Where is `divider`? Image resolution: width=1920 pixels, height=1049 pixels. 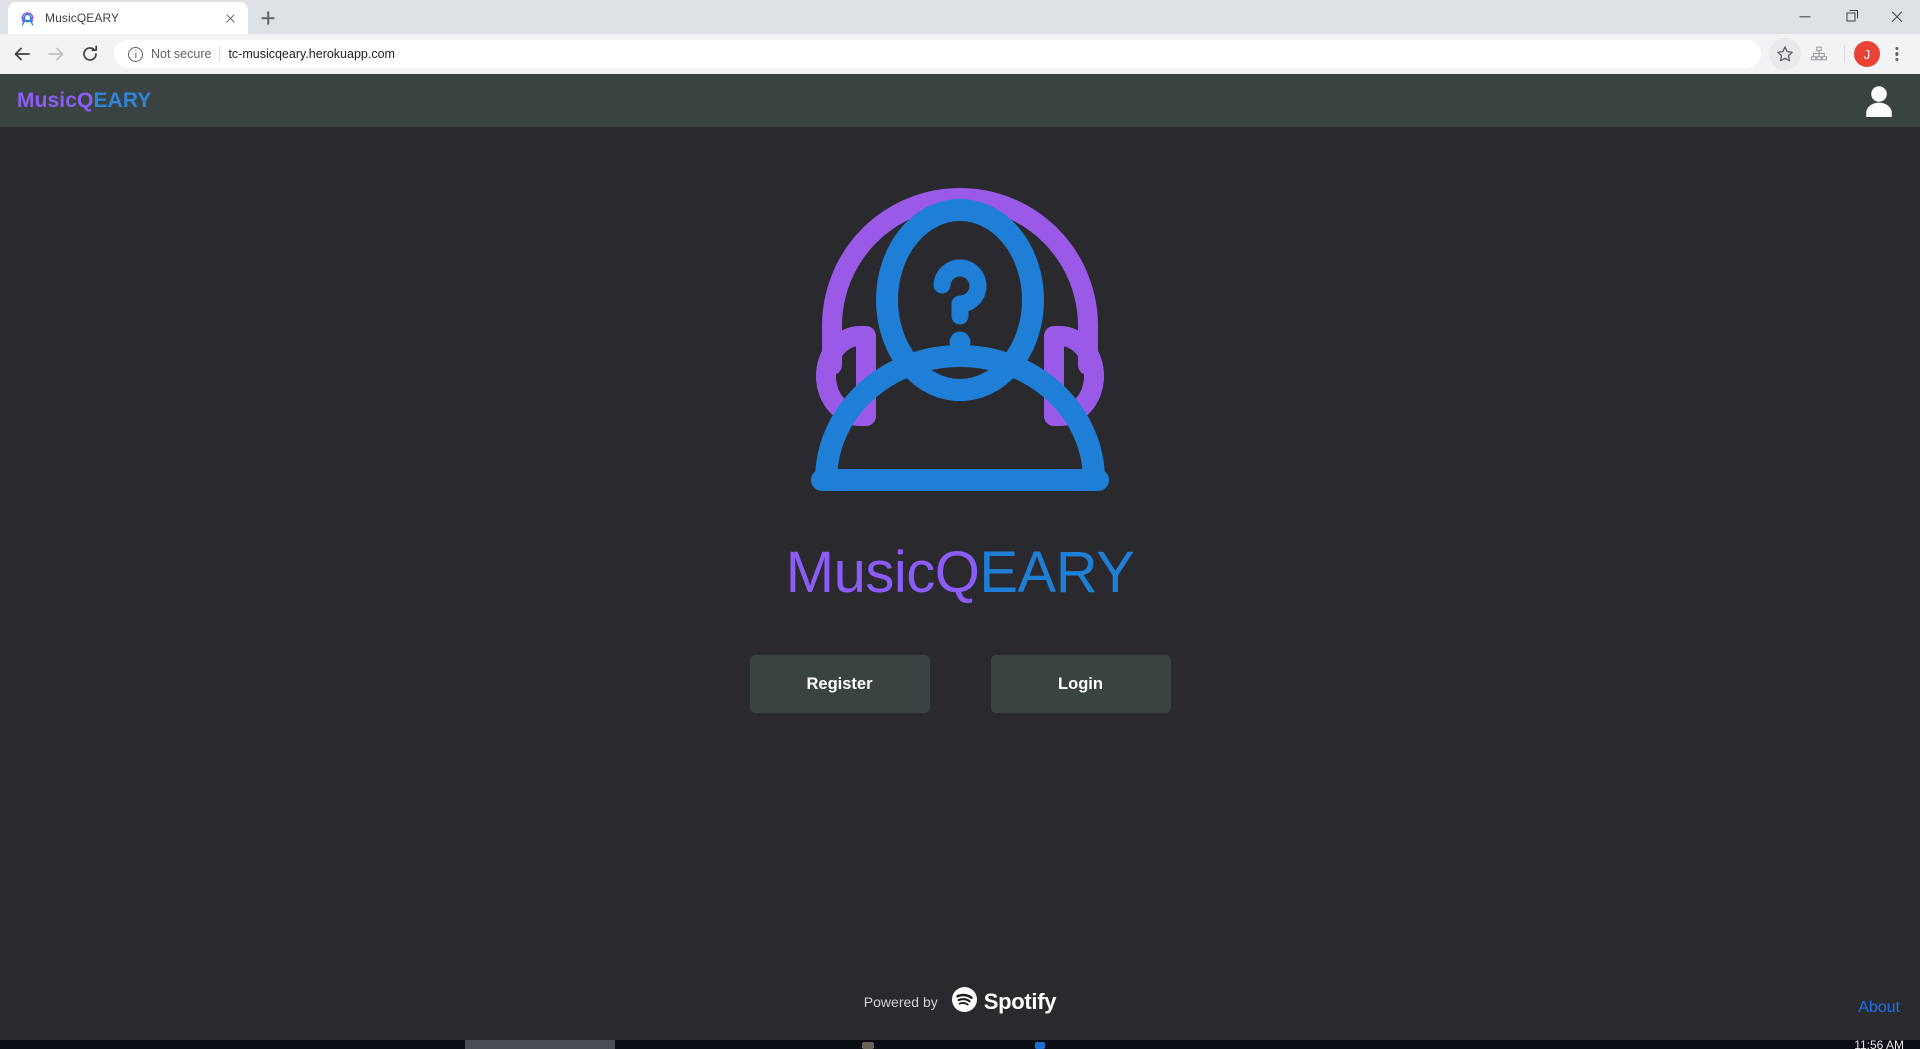
divider is located at coordinates (220, 54).